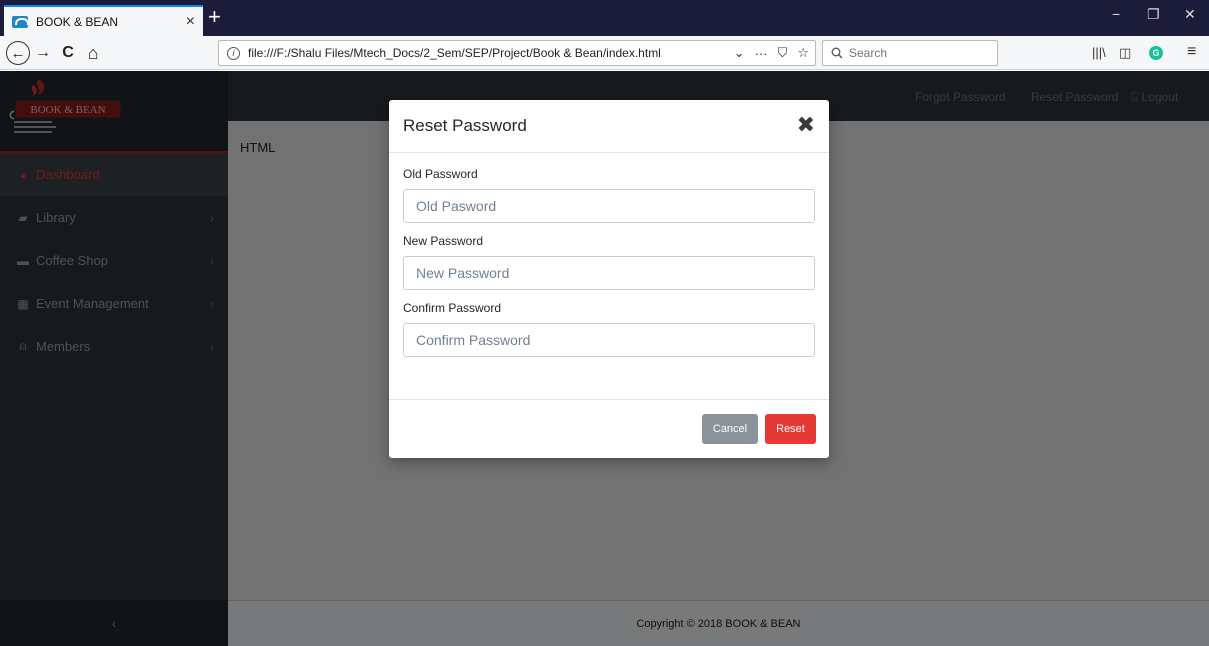  Describe the element at coordinates (43, 53) in the screenshot. I see `forward-button: →` at that location.